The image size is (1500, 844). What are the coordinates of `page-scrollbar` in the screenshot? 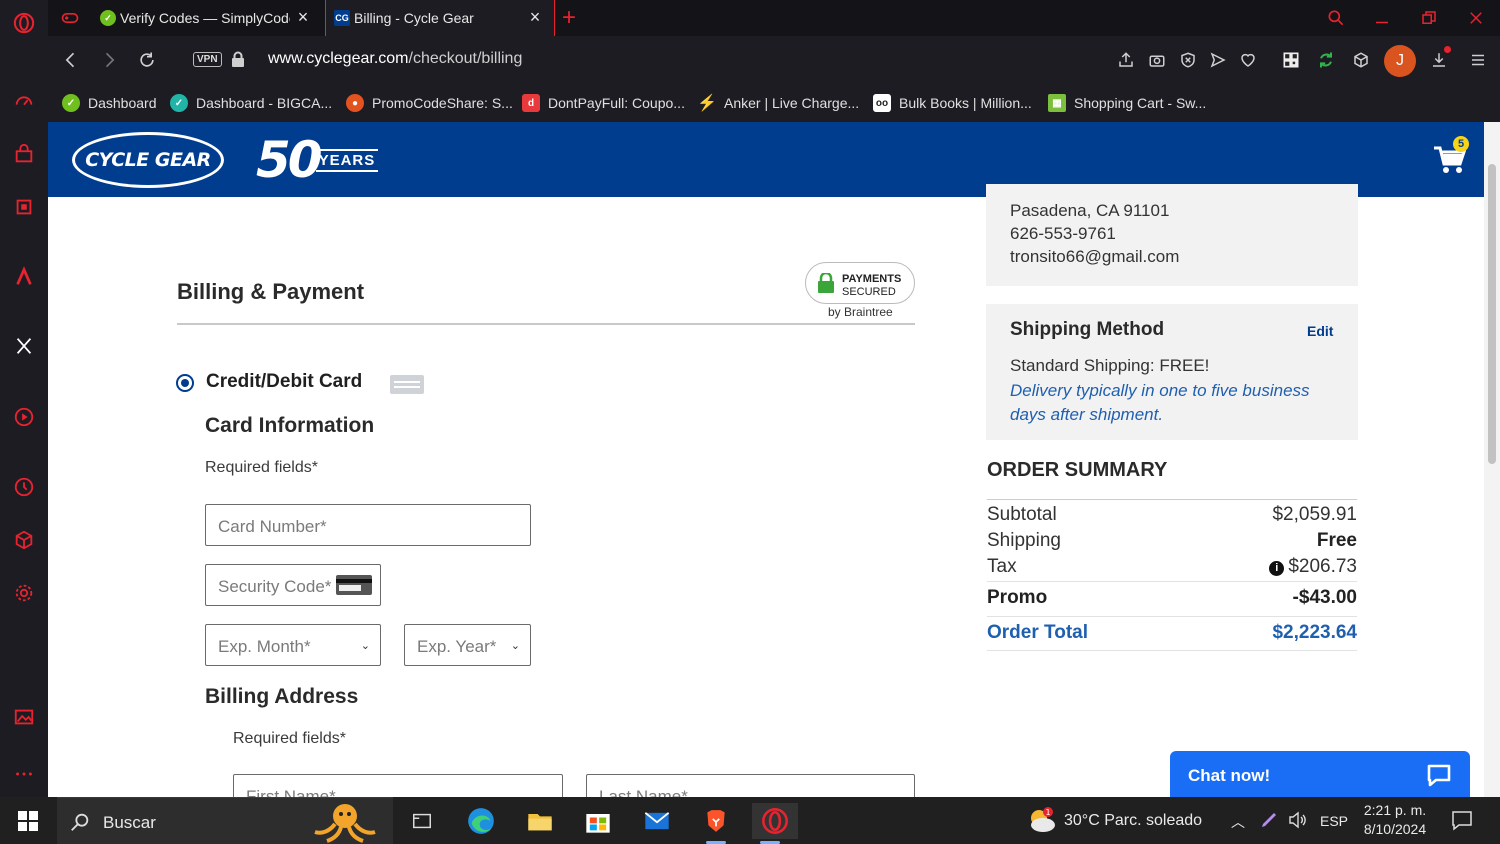 It's located at (1492, 459).